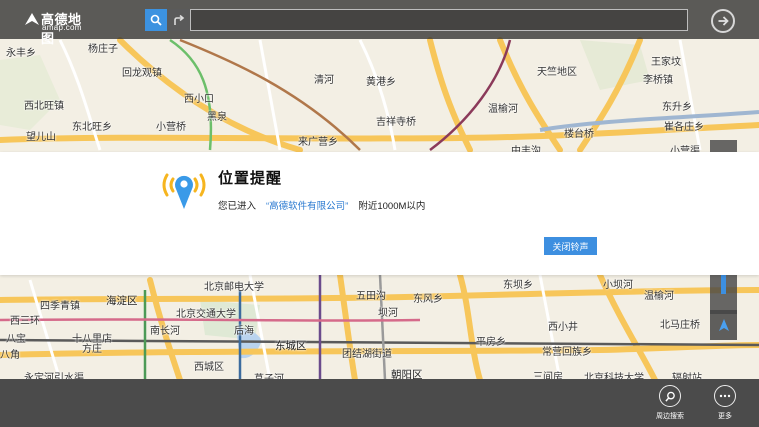 This screenshot has width=759, height=427. What do you see at coordinates (244, 331) in the screenshot?
I see `map-label: 后海` at bounding box center [244, 331].